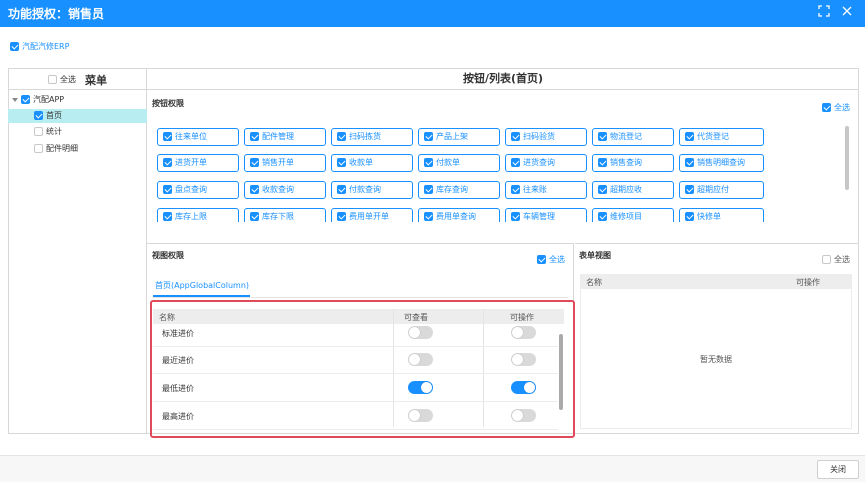 The height and width of the screenshot is (482, 865). I want to click on permission-button: 快修单, so click(721, 215).